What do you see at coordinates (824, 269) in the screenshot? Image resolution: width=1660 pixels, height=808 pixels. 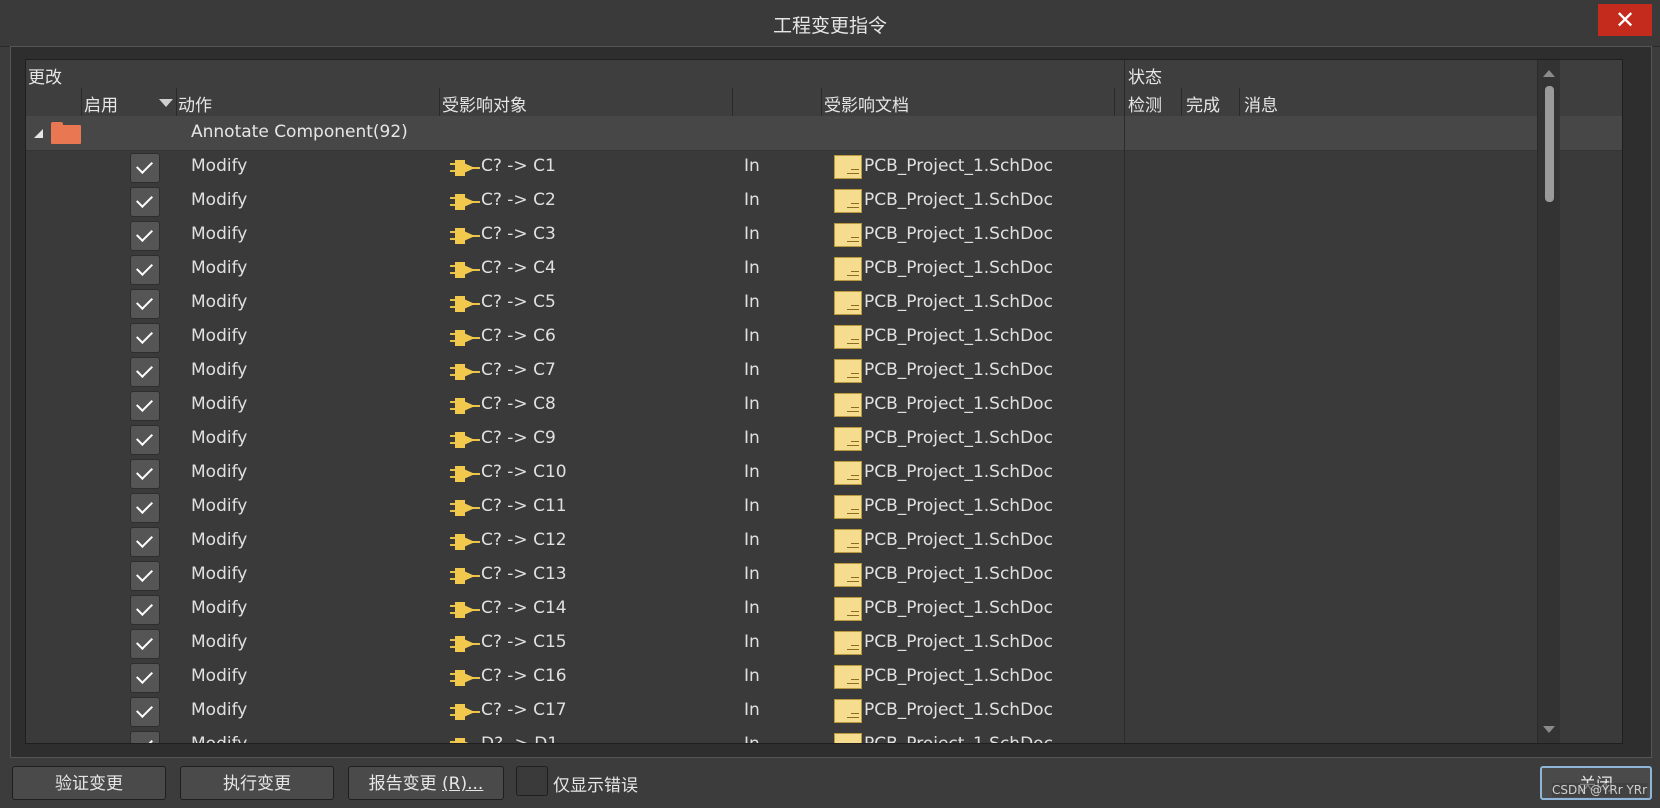 I see `table-row: Modify C? -> C4 In PCB_Project_1.SchDoc` at bounding box center [824, 269].